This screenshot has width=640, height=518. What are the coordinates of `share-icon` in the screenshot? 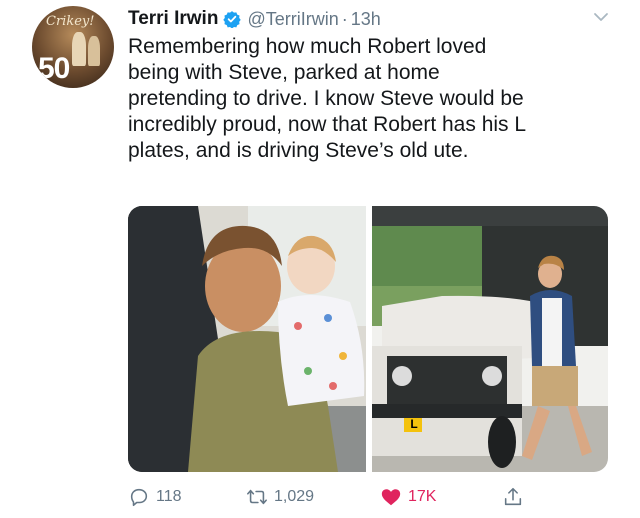 It's located at (513, 496).